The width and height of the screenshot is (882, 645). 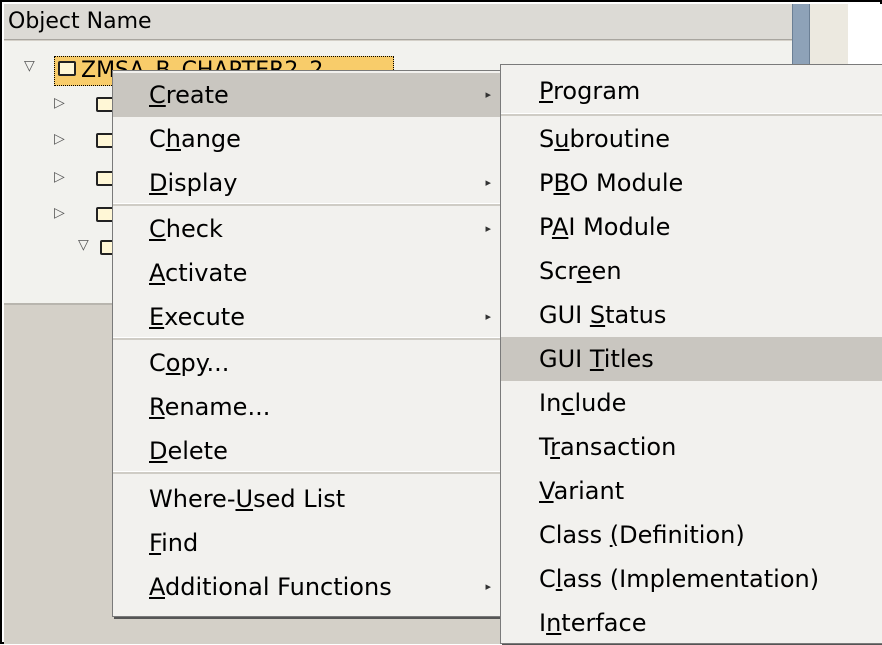 I want to click on submenu-item-class-implementation: Class (Implementation), so click(x=691, y=579).